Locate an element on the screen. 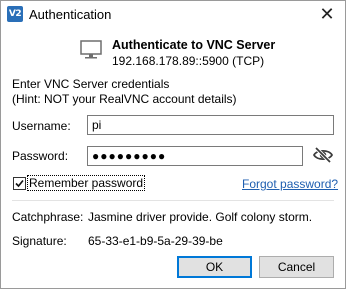  close-icon: ✕ is located at coordinates (327, 14).